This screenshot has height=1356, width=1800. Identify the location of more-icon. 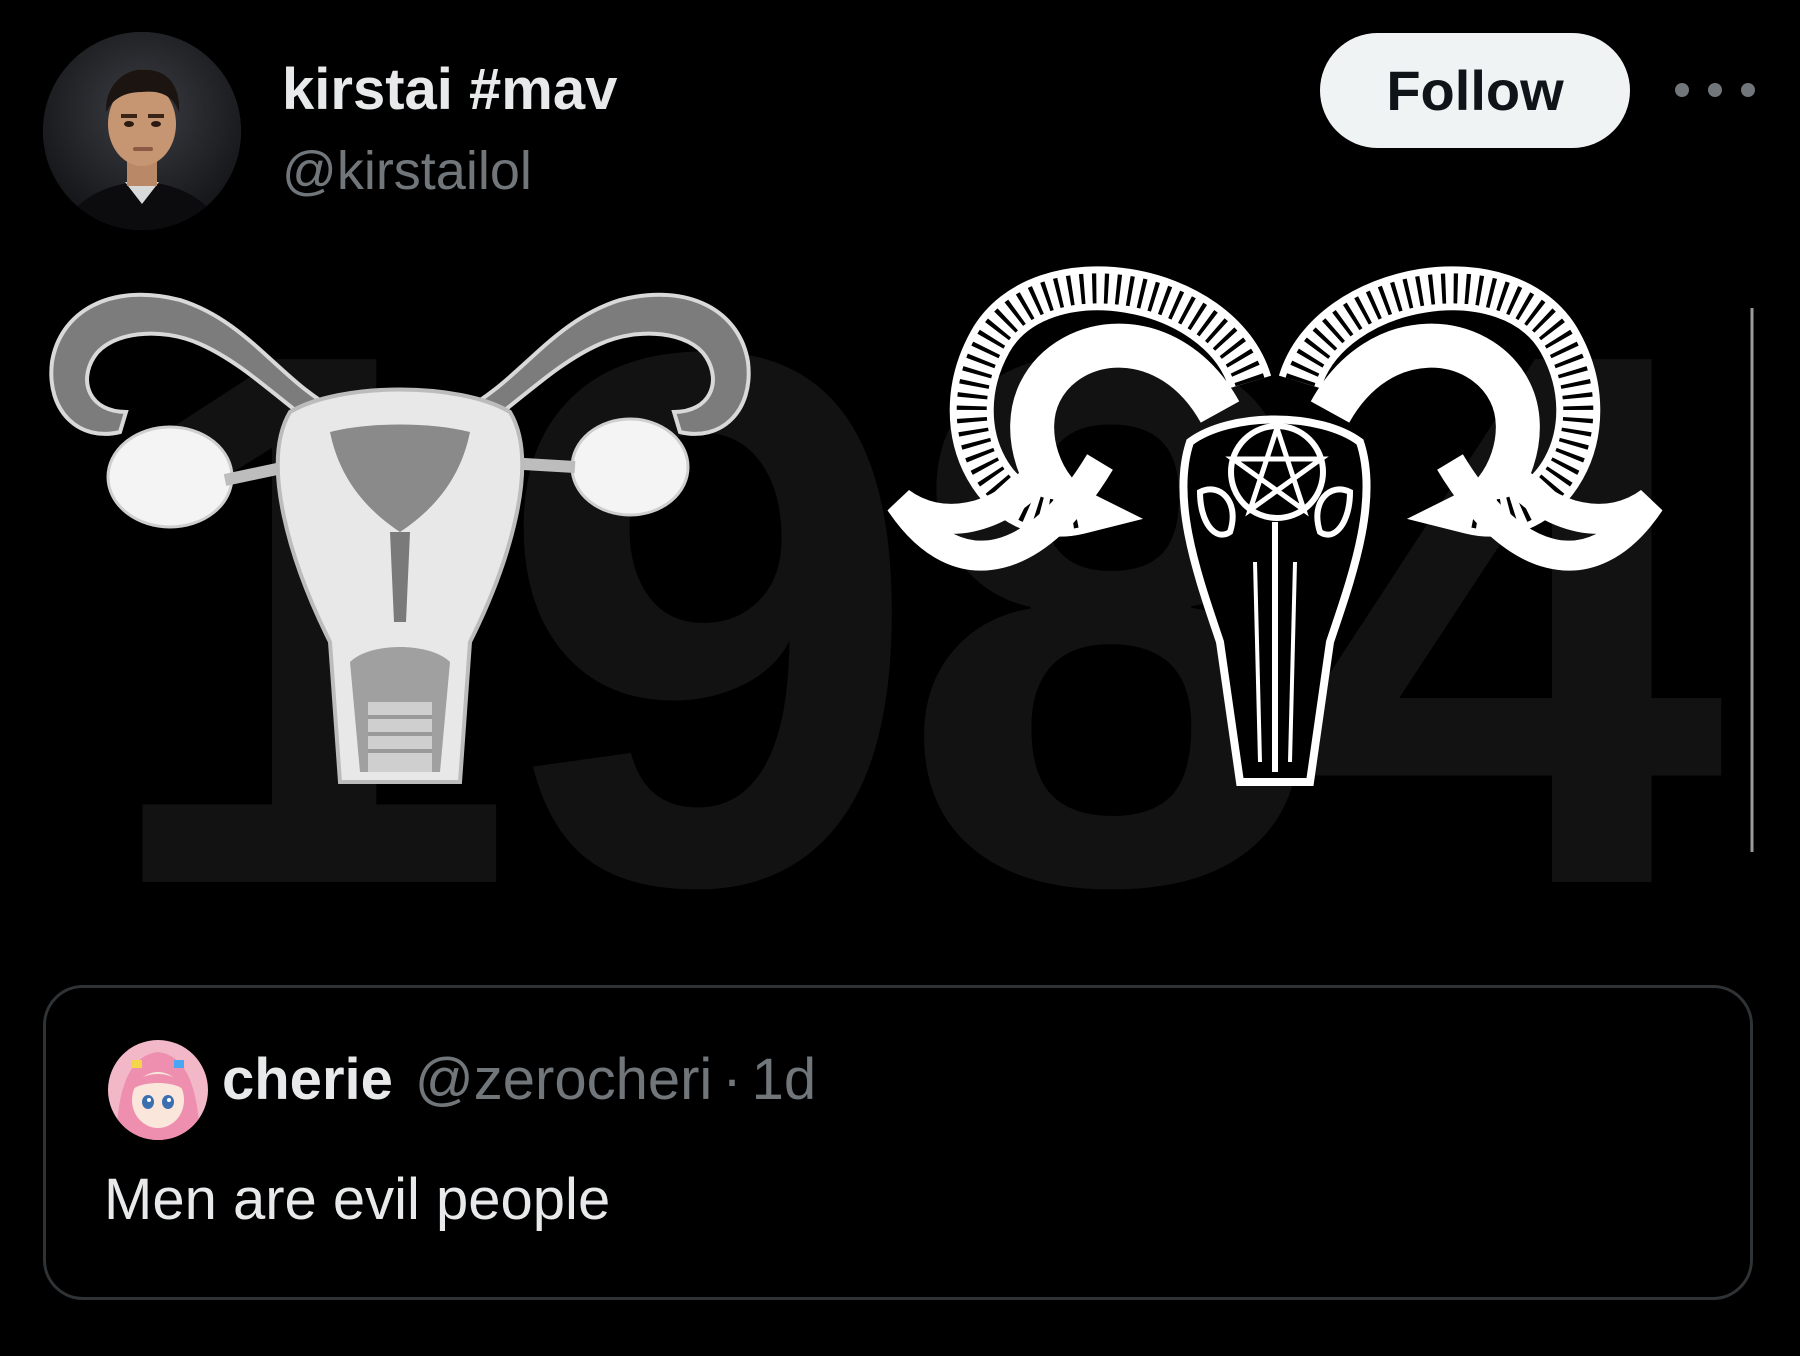
(1715, 90).